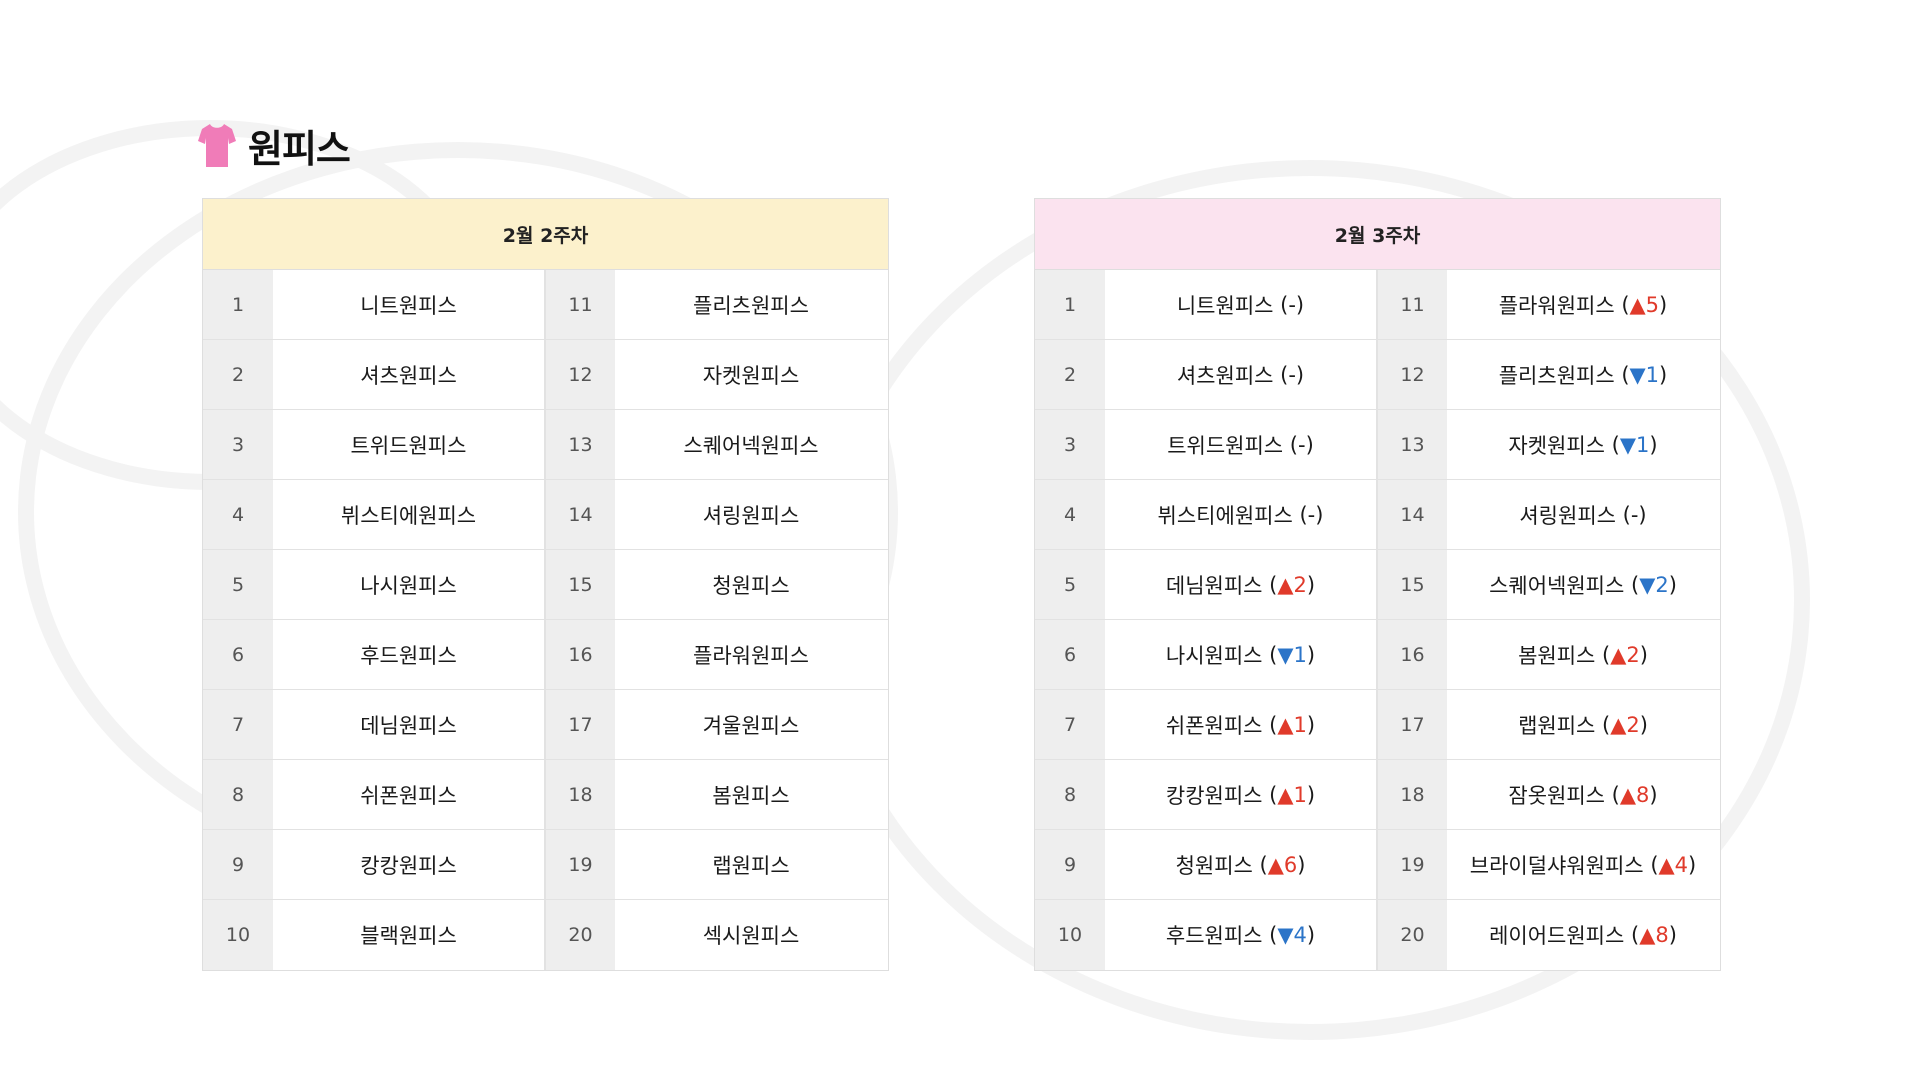 The width and height of the screenshot is (1920, 1080). I want to click on rank-number: 11, so click(580, 304).